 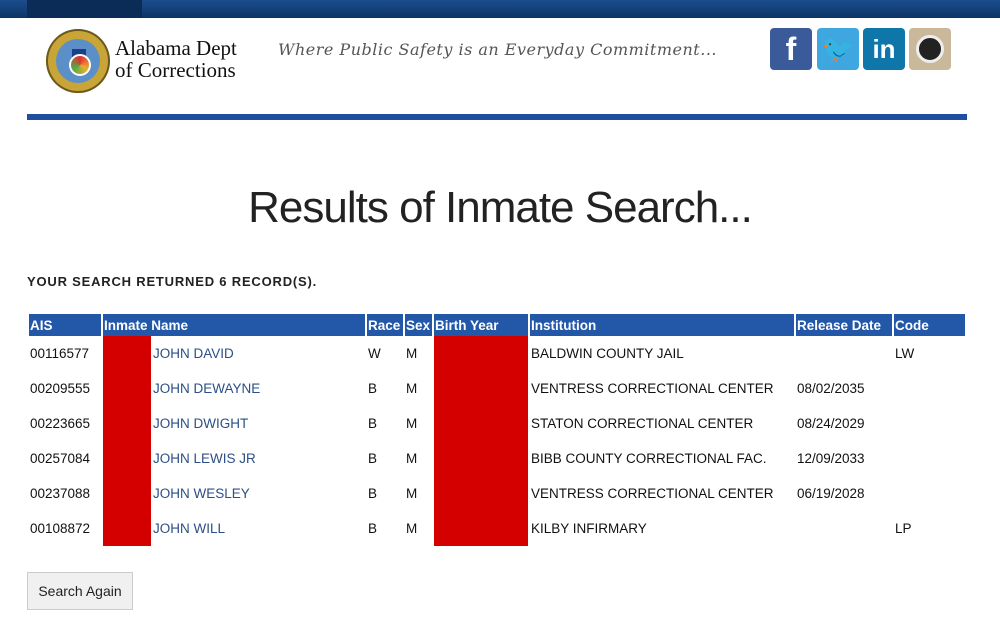 I want to click on race-cell: W, so click(x=374, y=353).